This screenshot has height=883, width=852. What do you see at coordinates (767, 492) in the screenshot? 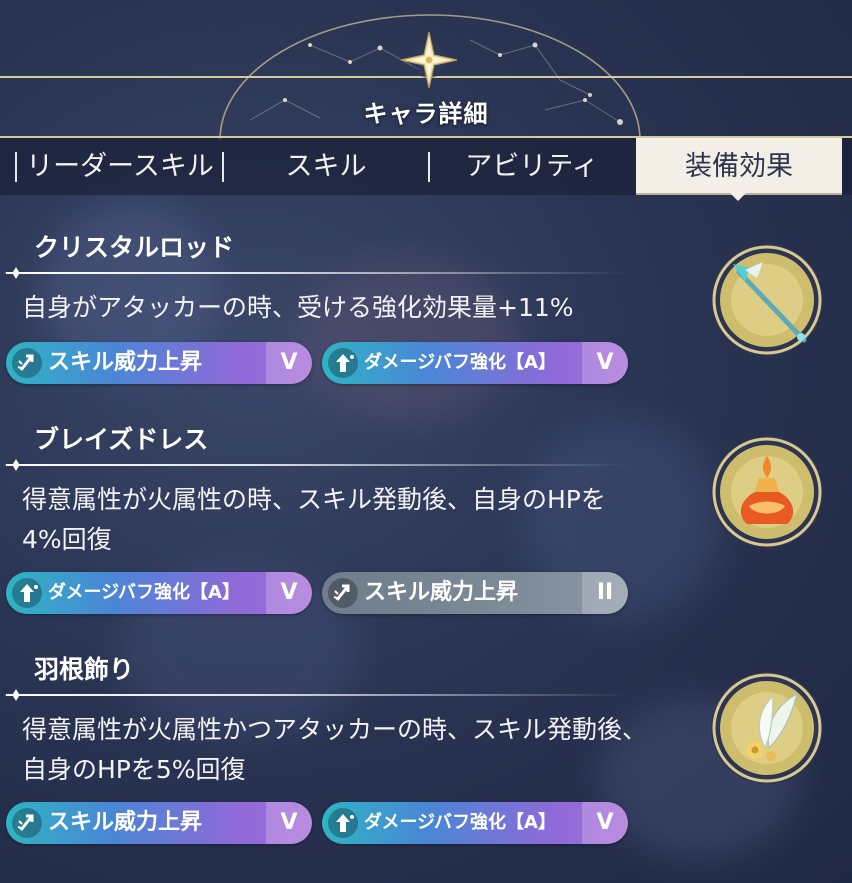
I see `blaze-dress-icon` at bounding box center [767, 492].